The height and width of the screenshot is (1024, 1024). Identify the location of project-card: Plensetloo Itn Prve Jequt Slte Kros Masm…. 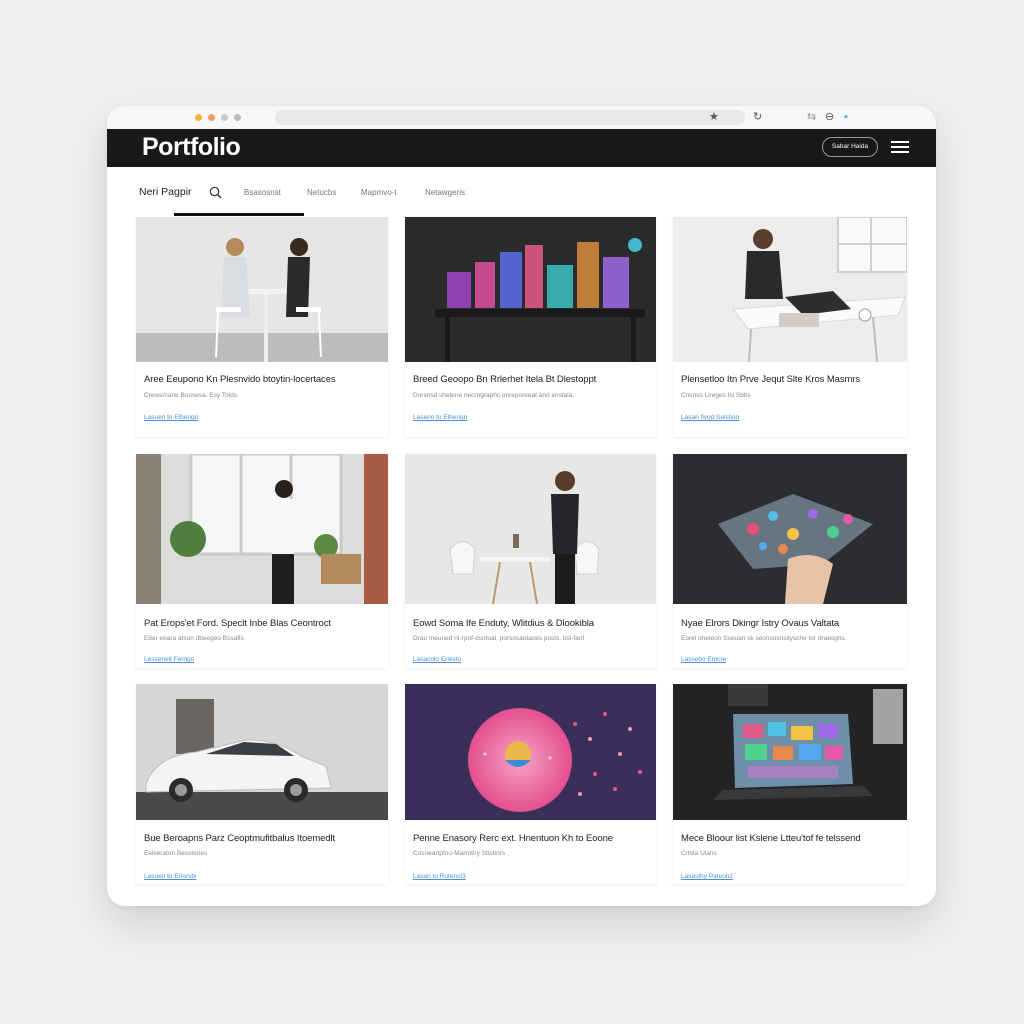
(790, 327).